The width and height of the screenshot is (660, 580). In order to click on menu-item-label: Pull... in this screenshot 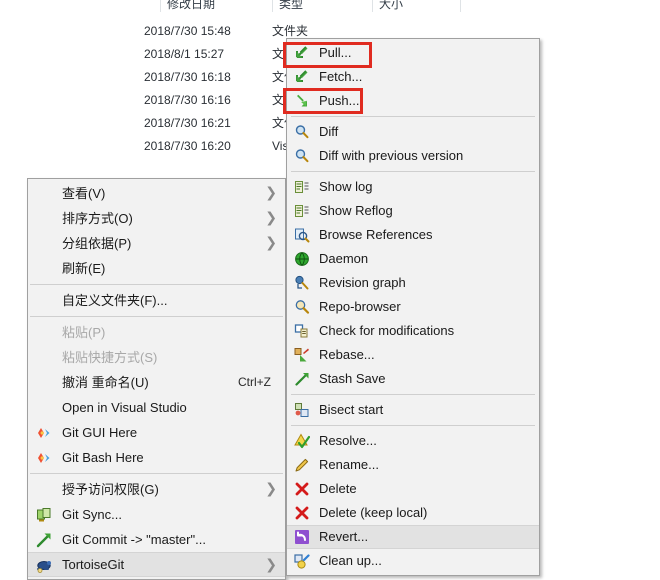, I will do `click(335, 52)`.